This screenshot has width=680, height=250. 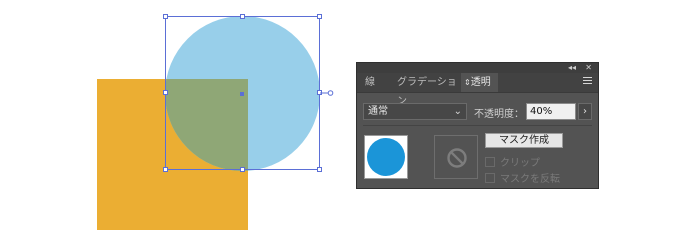 I want to click on blend-opacity-row: 通常 ⌄ 不透明度： 40% ›, so click(x=477, y=111).